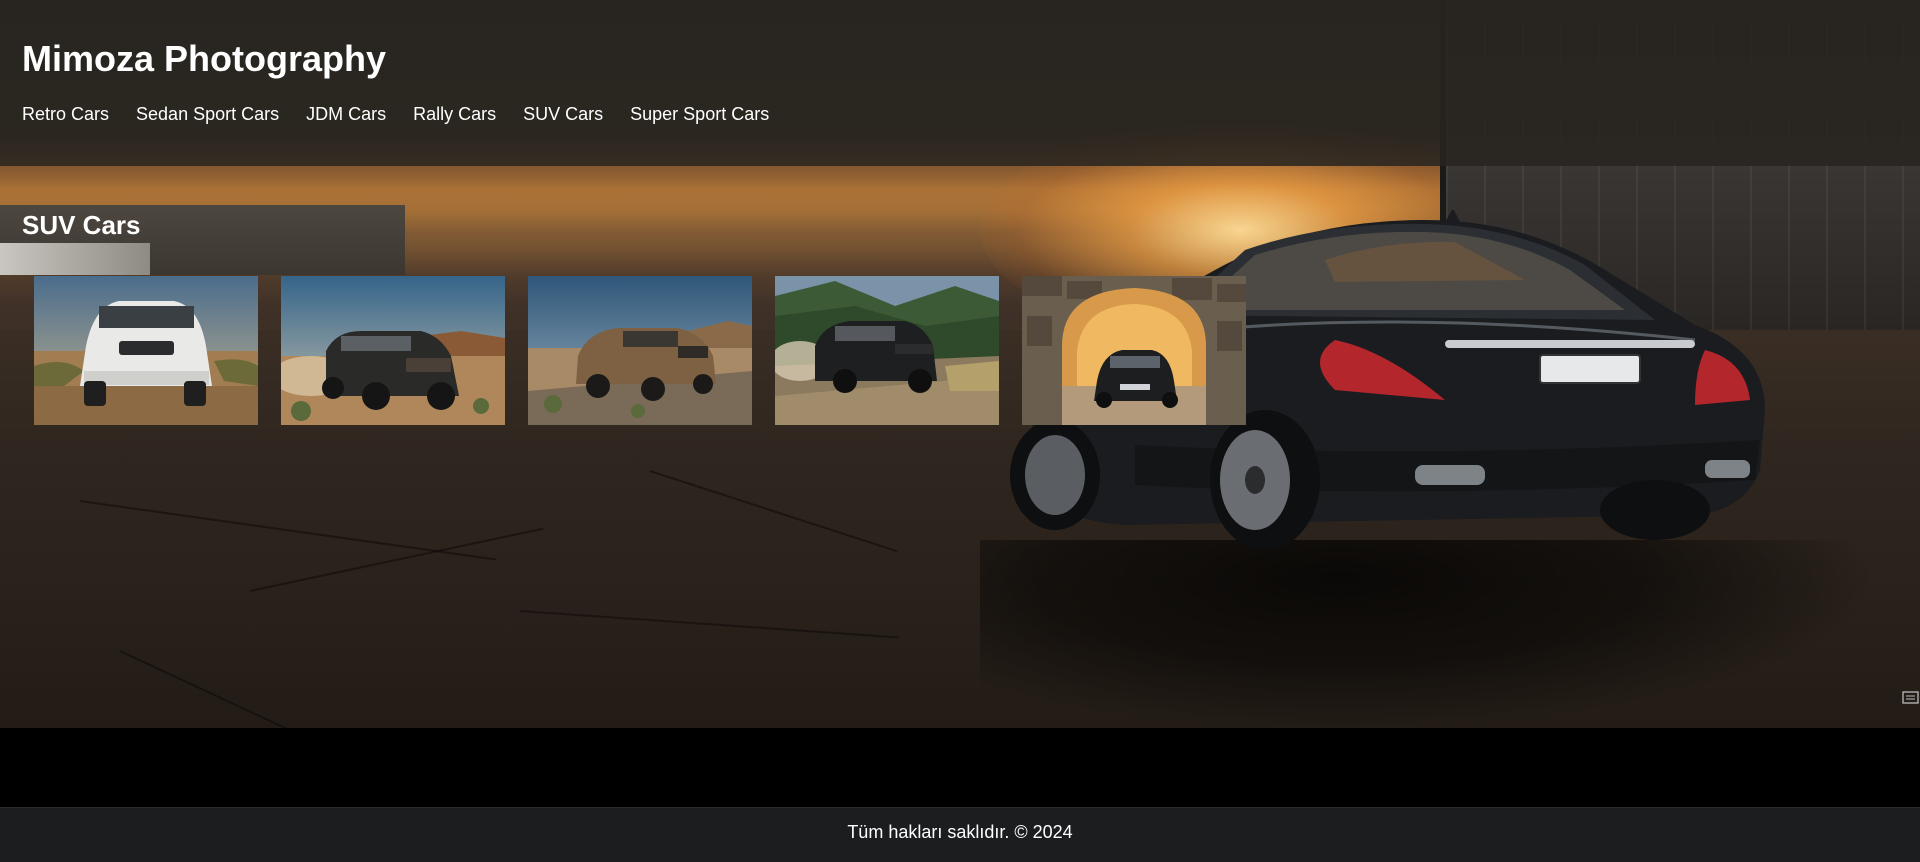 This screenshot has width=1920, height=862. What do you see at coordinates (454, 114) in the screenshot?
I see `nav-link-rally-cars: Rally Cars` at bounding box center [454, 114].